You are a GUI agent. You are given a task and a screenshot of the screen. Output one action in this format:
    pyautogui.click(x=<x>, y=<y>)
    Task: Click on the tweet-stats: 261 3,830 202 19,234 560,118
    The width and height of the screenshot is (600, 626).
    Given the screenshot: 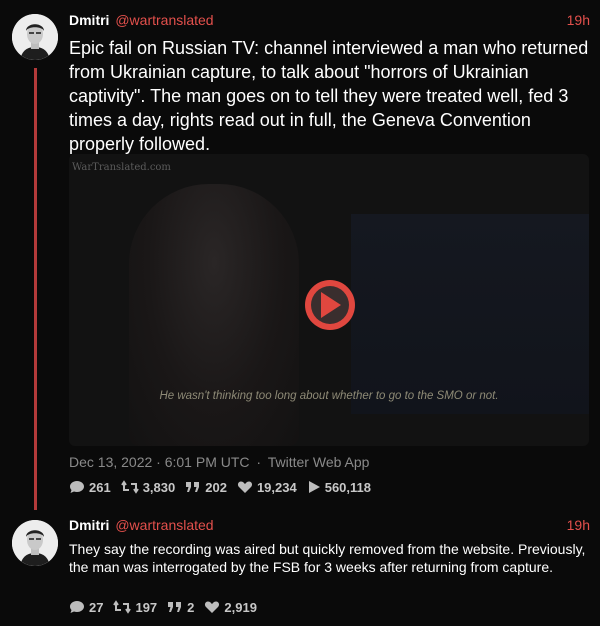 What is the action you would take?
    pyautogui.click(x=225, y=487)
    